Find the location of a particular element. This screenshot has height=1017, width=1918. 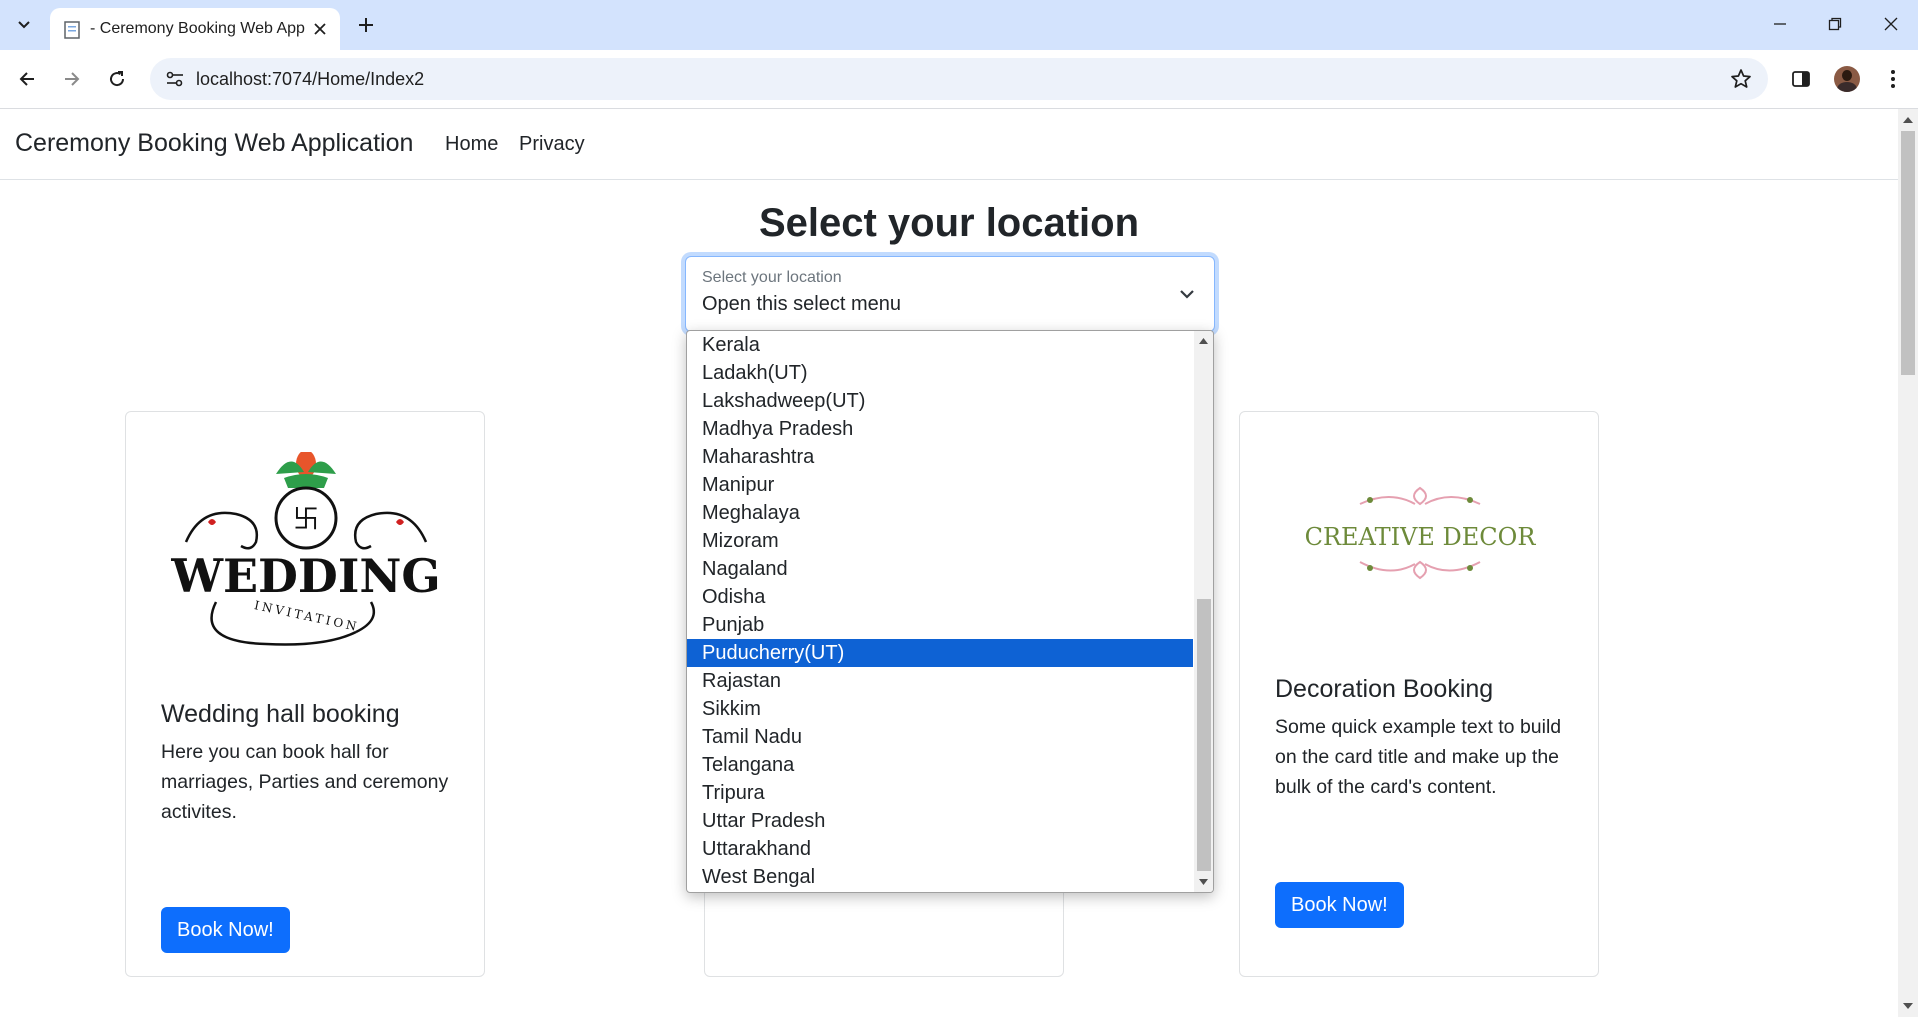

select-option: Mizoram is located at coordinates (940, 541).